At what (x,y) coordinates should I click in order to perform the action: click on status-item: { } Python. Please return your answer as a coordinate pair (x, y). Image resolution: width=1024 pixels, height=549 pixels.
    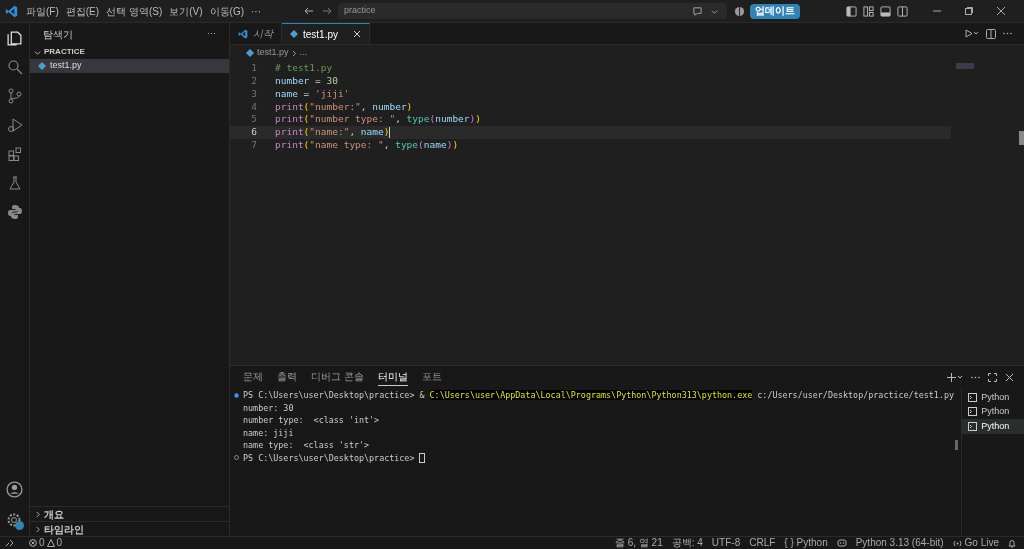
    Looking at the image, I should click on (806, 543).